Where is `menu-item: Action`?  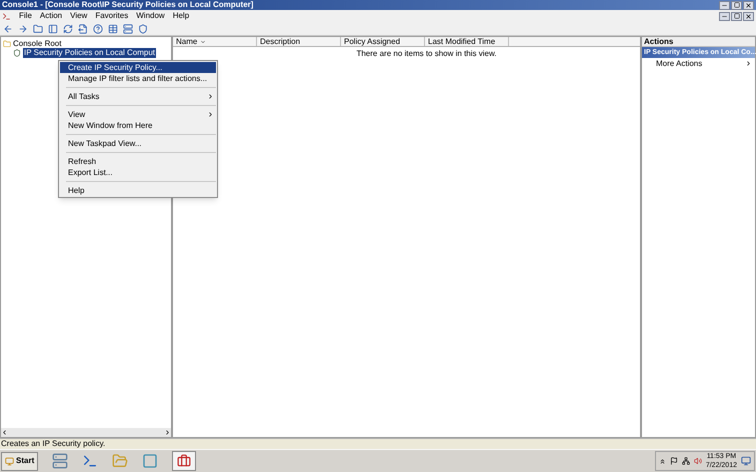 menu-item: Action is located at coordinates (51, 16).